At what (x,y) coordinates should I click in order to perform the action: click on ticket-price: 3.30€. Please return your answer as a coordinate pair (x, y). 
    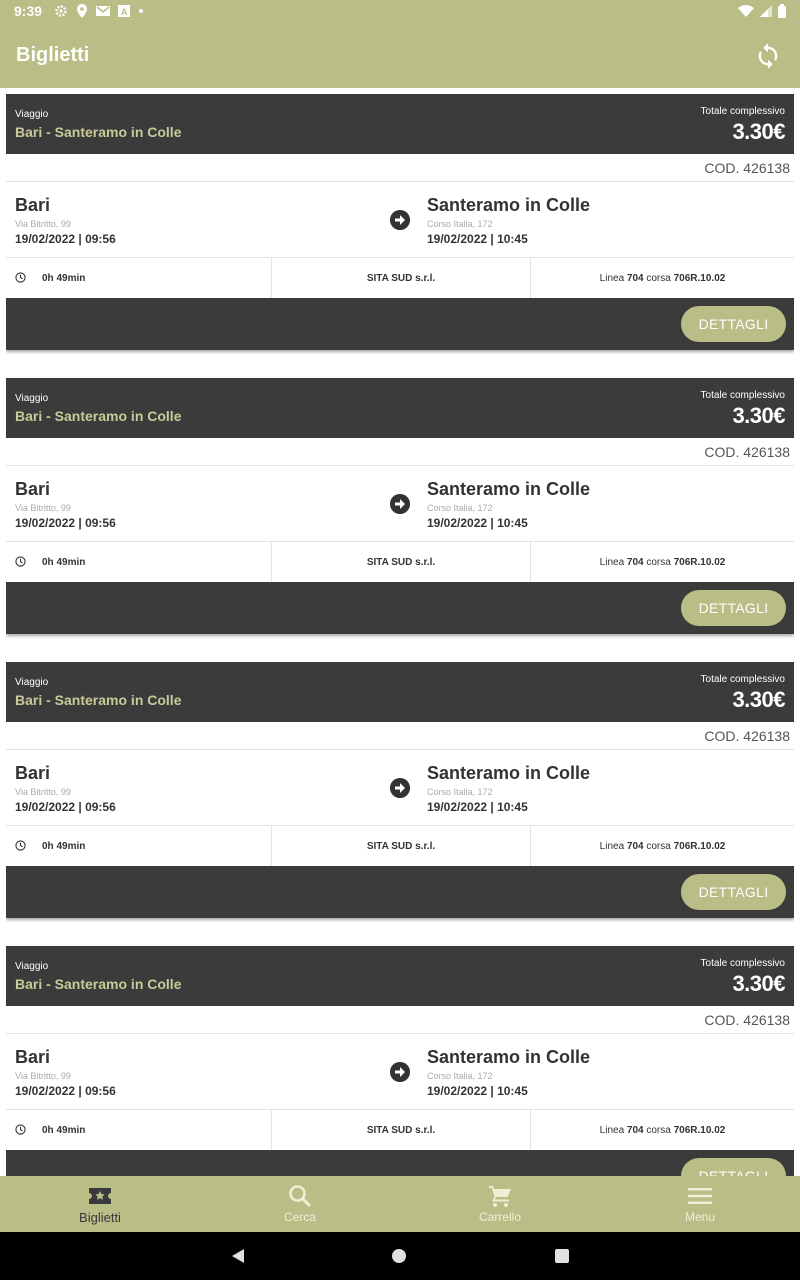
    Looking at the image, I should click on (758, 131).